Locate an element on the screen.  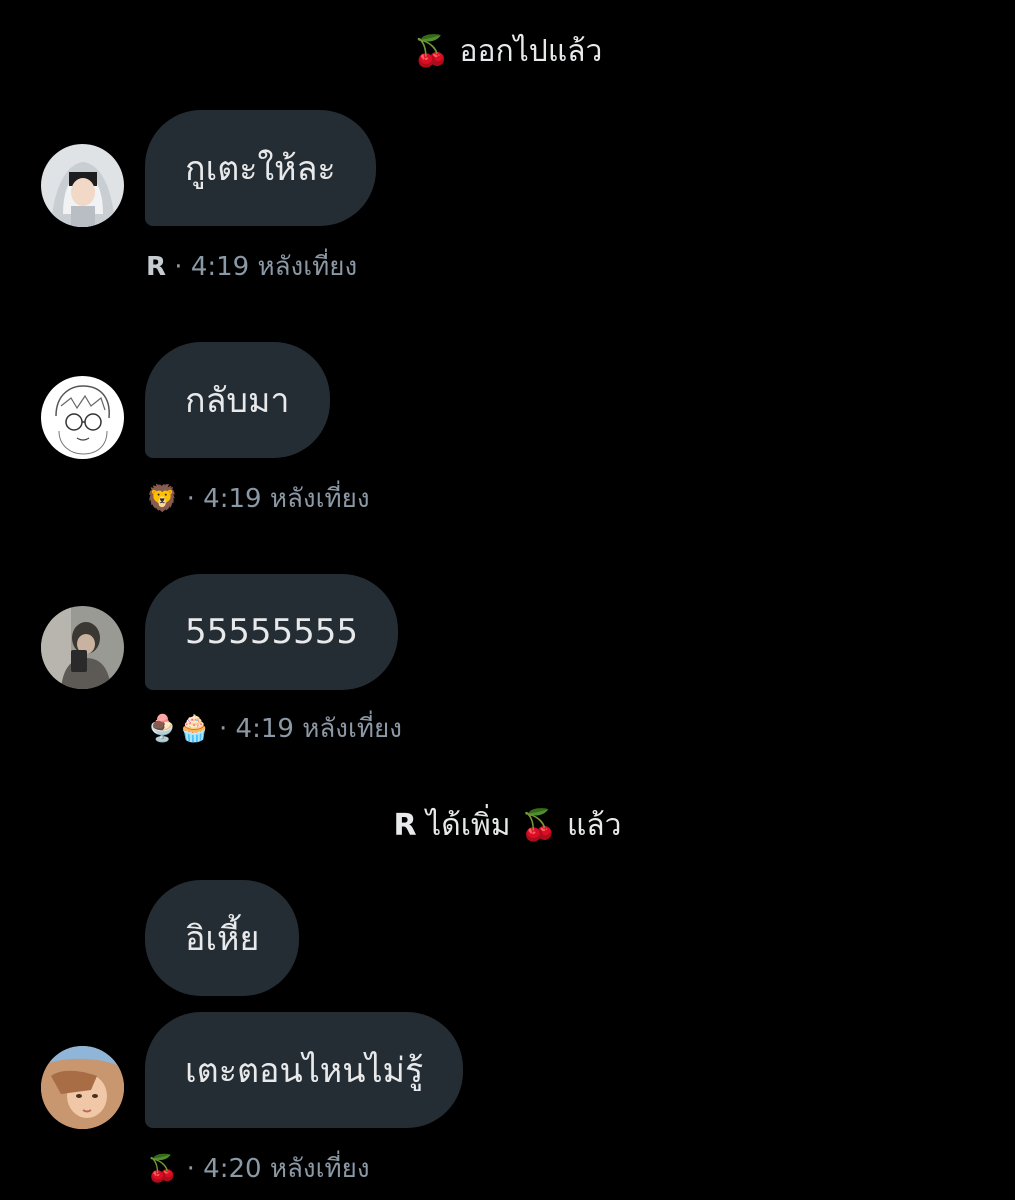
message-text: เตะตอนไหนไม่รู้ is located at coordinates (304, 1071).